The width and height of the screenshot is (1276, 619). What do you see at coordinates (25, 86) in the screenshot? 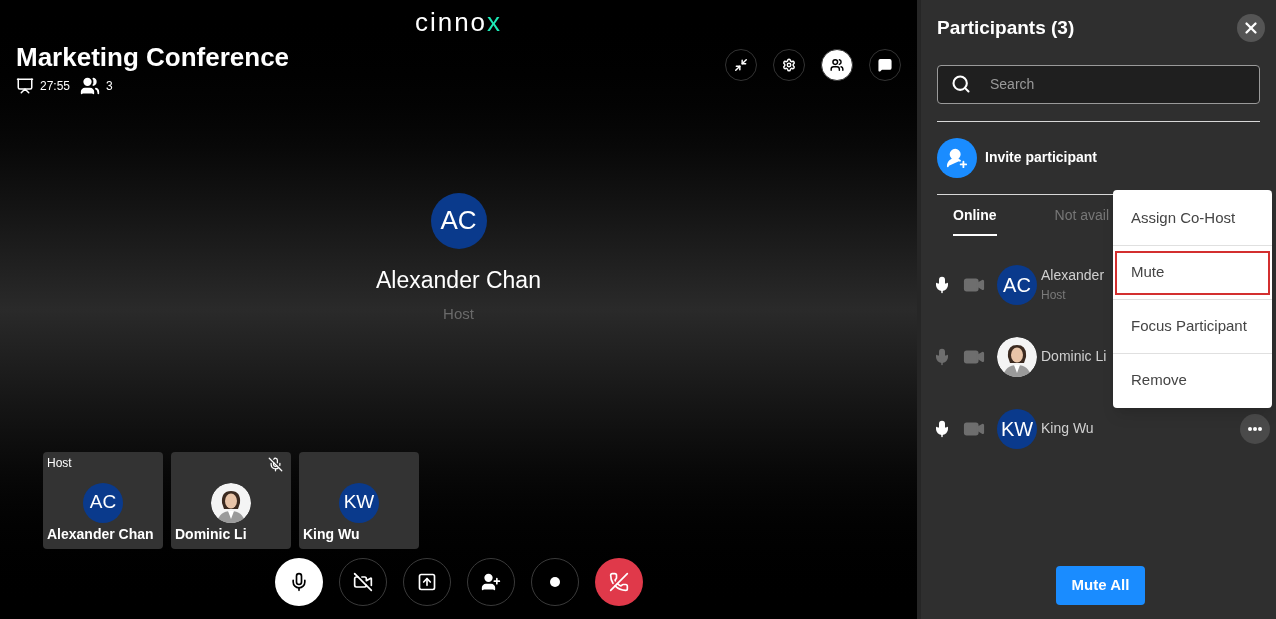
I see `meeting-icon` at bounding box center [25, 86].